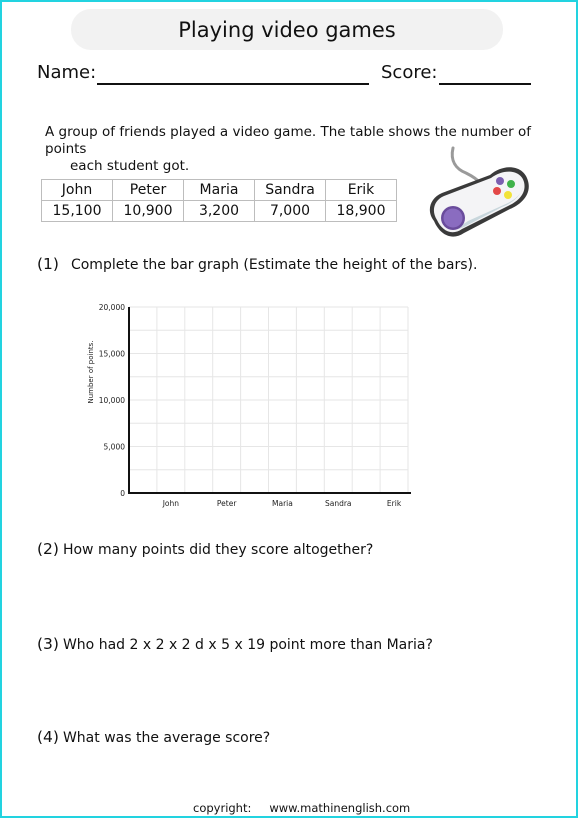 The image size is (578, 818). I want to click on table-values-row: 15,100 10,900 3,200 7,000 18,900, so click(219, 211).